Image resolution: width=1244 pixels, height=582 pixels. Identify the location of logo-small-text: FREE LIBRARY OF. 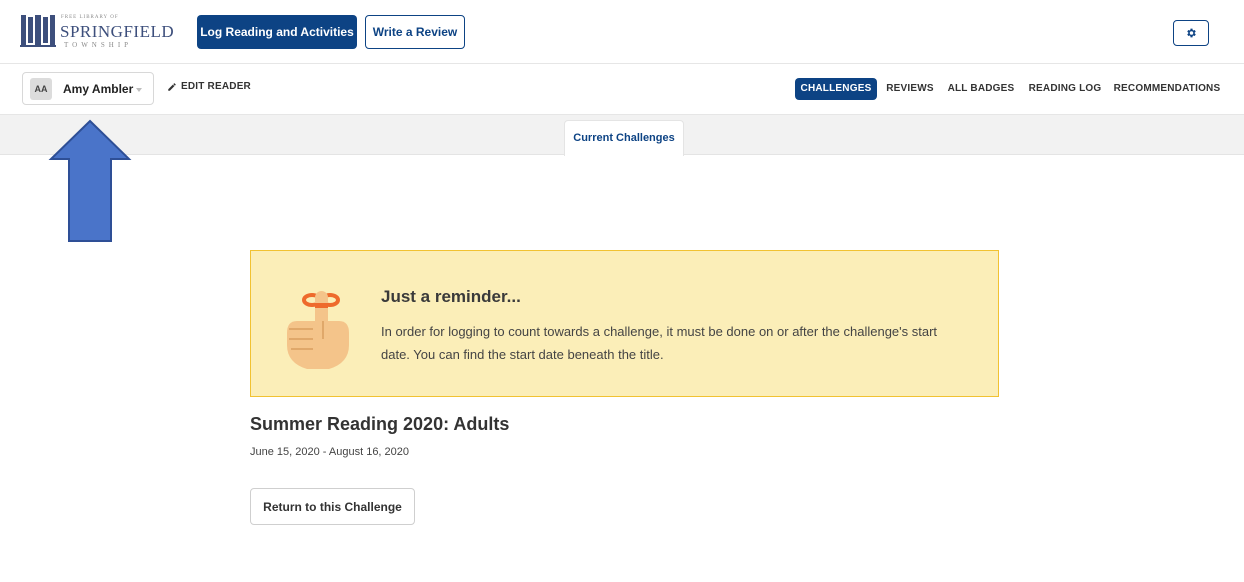
(90, 17).